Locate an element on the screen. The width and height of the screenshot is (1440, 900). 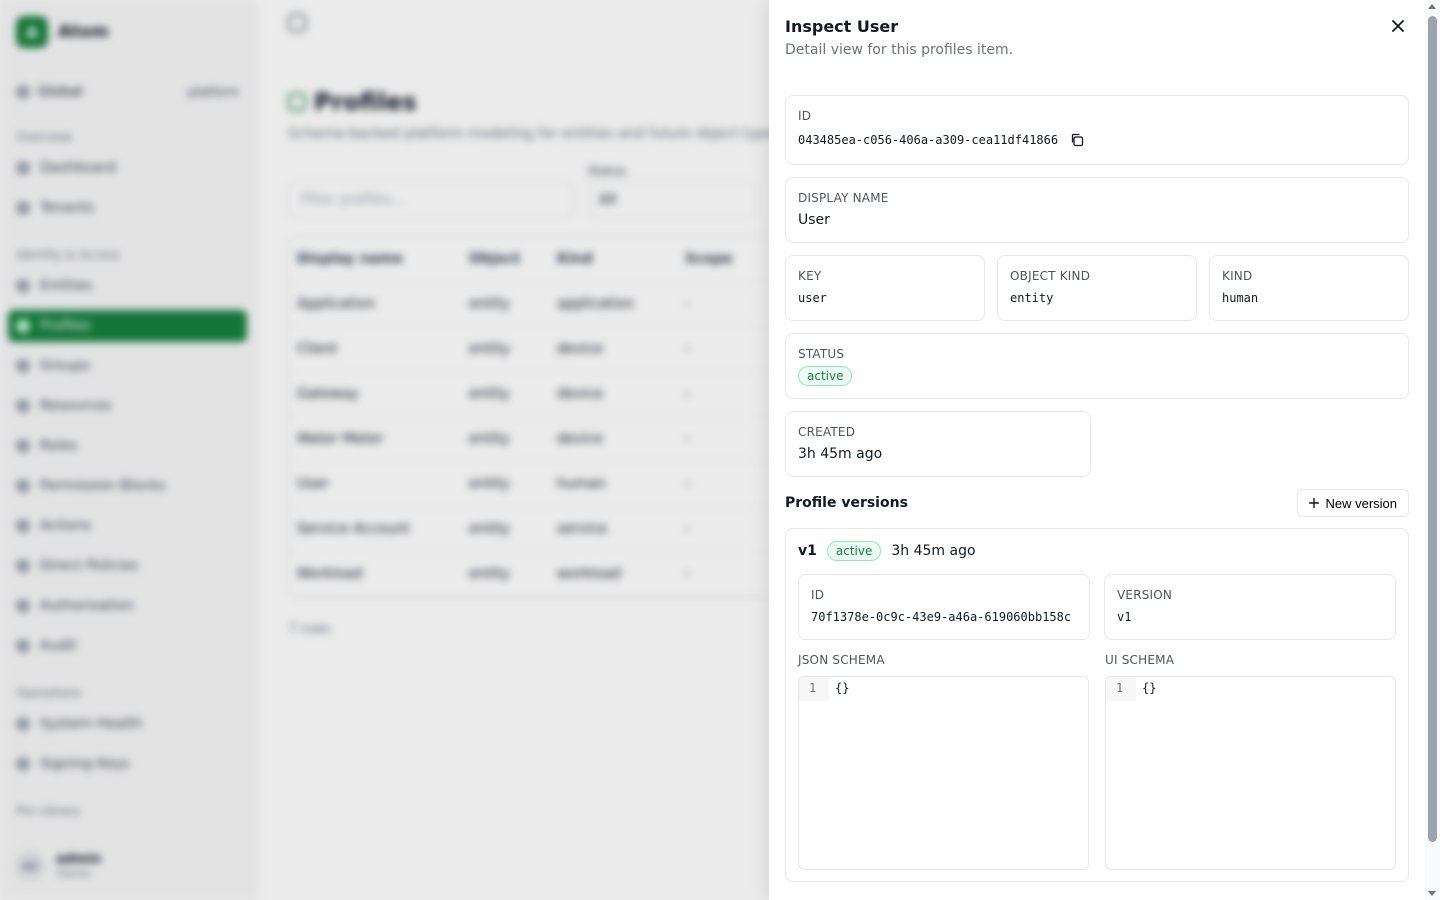
field-label: JSON Schema is located at coordinates (841, 660).